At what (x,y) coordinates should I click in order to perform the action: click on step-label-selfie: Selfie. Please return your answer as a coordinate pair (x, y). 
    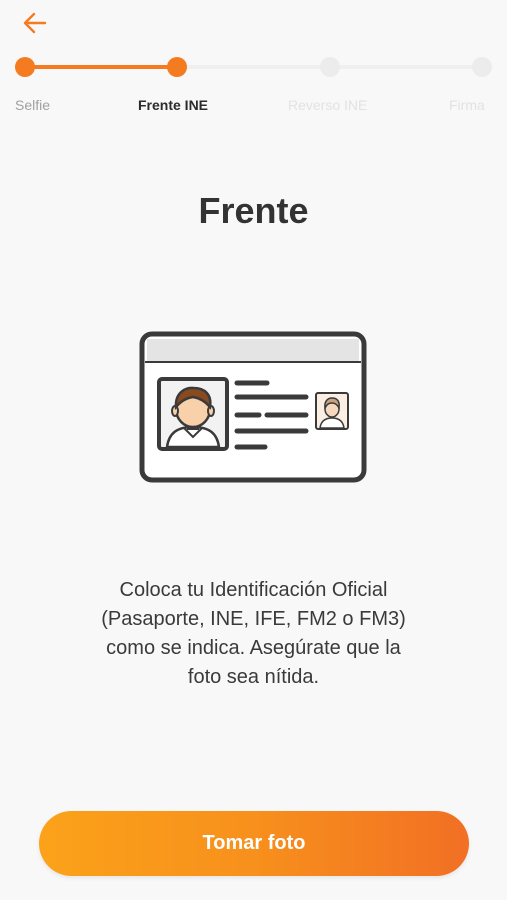
    Looking at the image, I should click on (33, 105).